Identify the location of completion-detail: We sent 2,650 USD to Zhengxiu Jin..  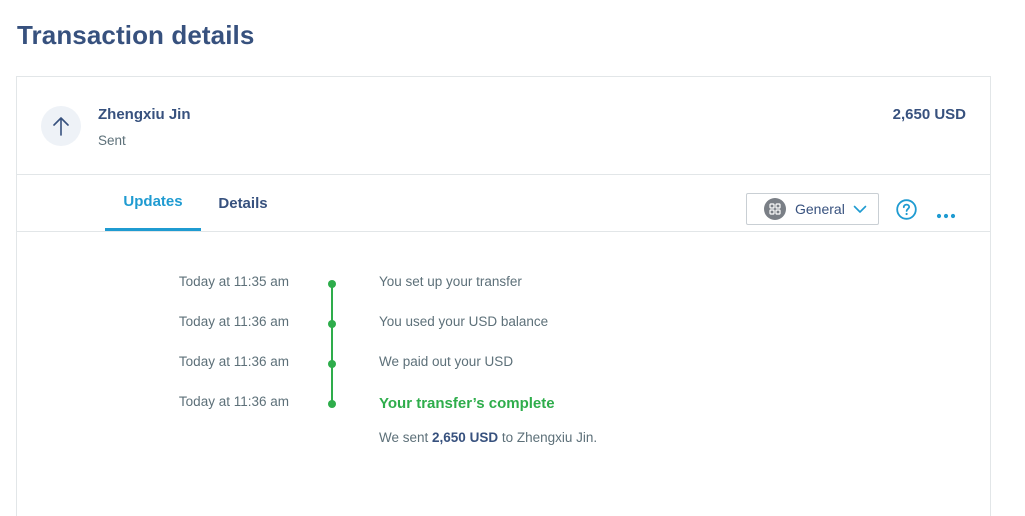
(488, 437).